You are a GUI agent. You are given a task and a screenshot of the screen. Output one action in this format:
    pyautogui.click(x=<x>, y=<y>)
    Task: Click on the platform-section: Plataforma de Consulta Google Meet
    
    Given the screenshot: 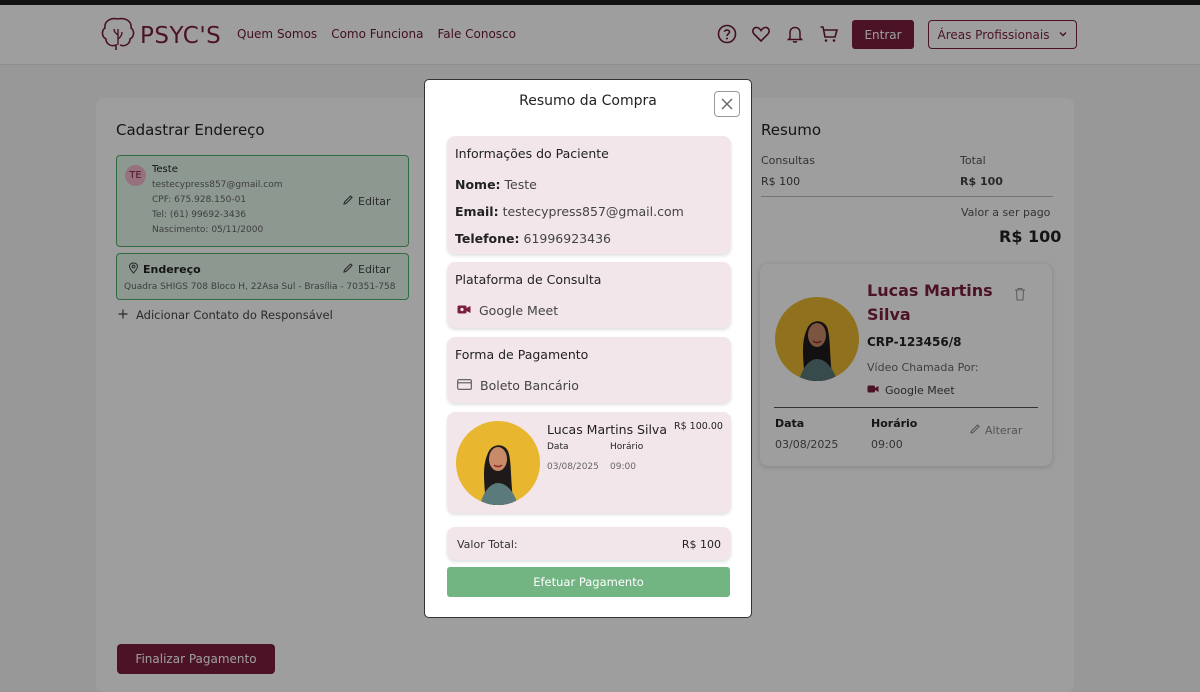 What is the action you would take?
    pyautogui.click(x=589, y=295)
    